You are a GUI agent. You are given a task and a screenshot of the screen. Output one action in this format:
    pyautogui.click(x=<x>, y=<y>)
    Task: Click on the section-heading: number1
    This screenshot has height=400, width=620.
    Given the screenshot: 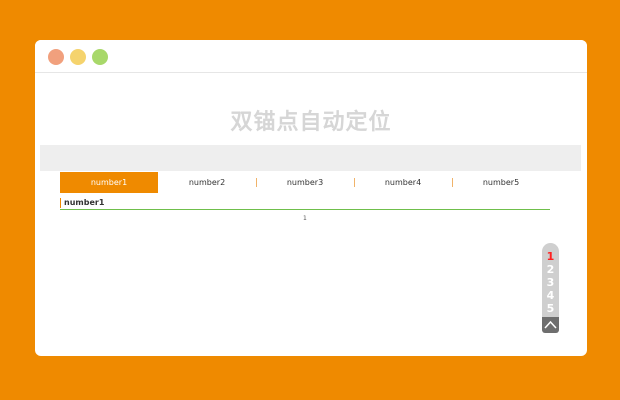 What is the action you would take?
    pyautogui.click(x=82, y=203)
    